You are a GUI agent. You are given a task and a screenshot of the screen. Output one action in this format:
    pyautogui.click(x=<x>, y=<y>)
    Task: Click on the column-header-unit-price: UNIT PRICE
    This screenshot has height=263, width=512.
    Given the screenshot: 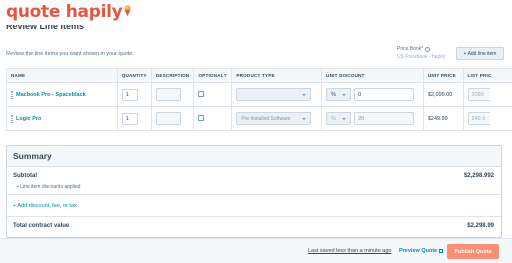 What is the action you would take?
    pyautogui.click(x=443, y=75)
    